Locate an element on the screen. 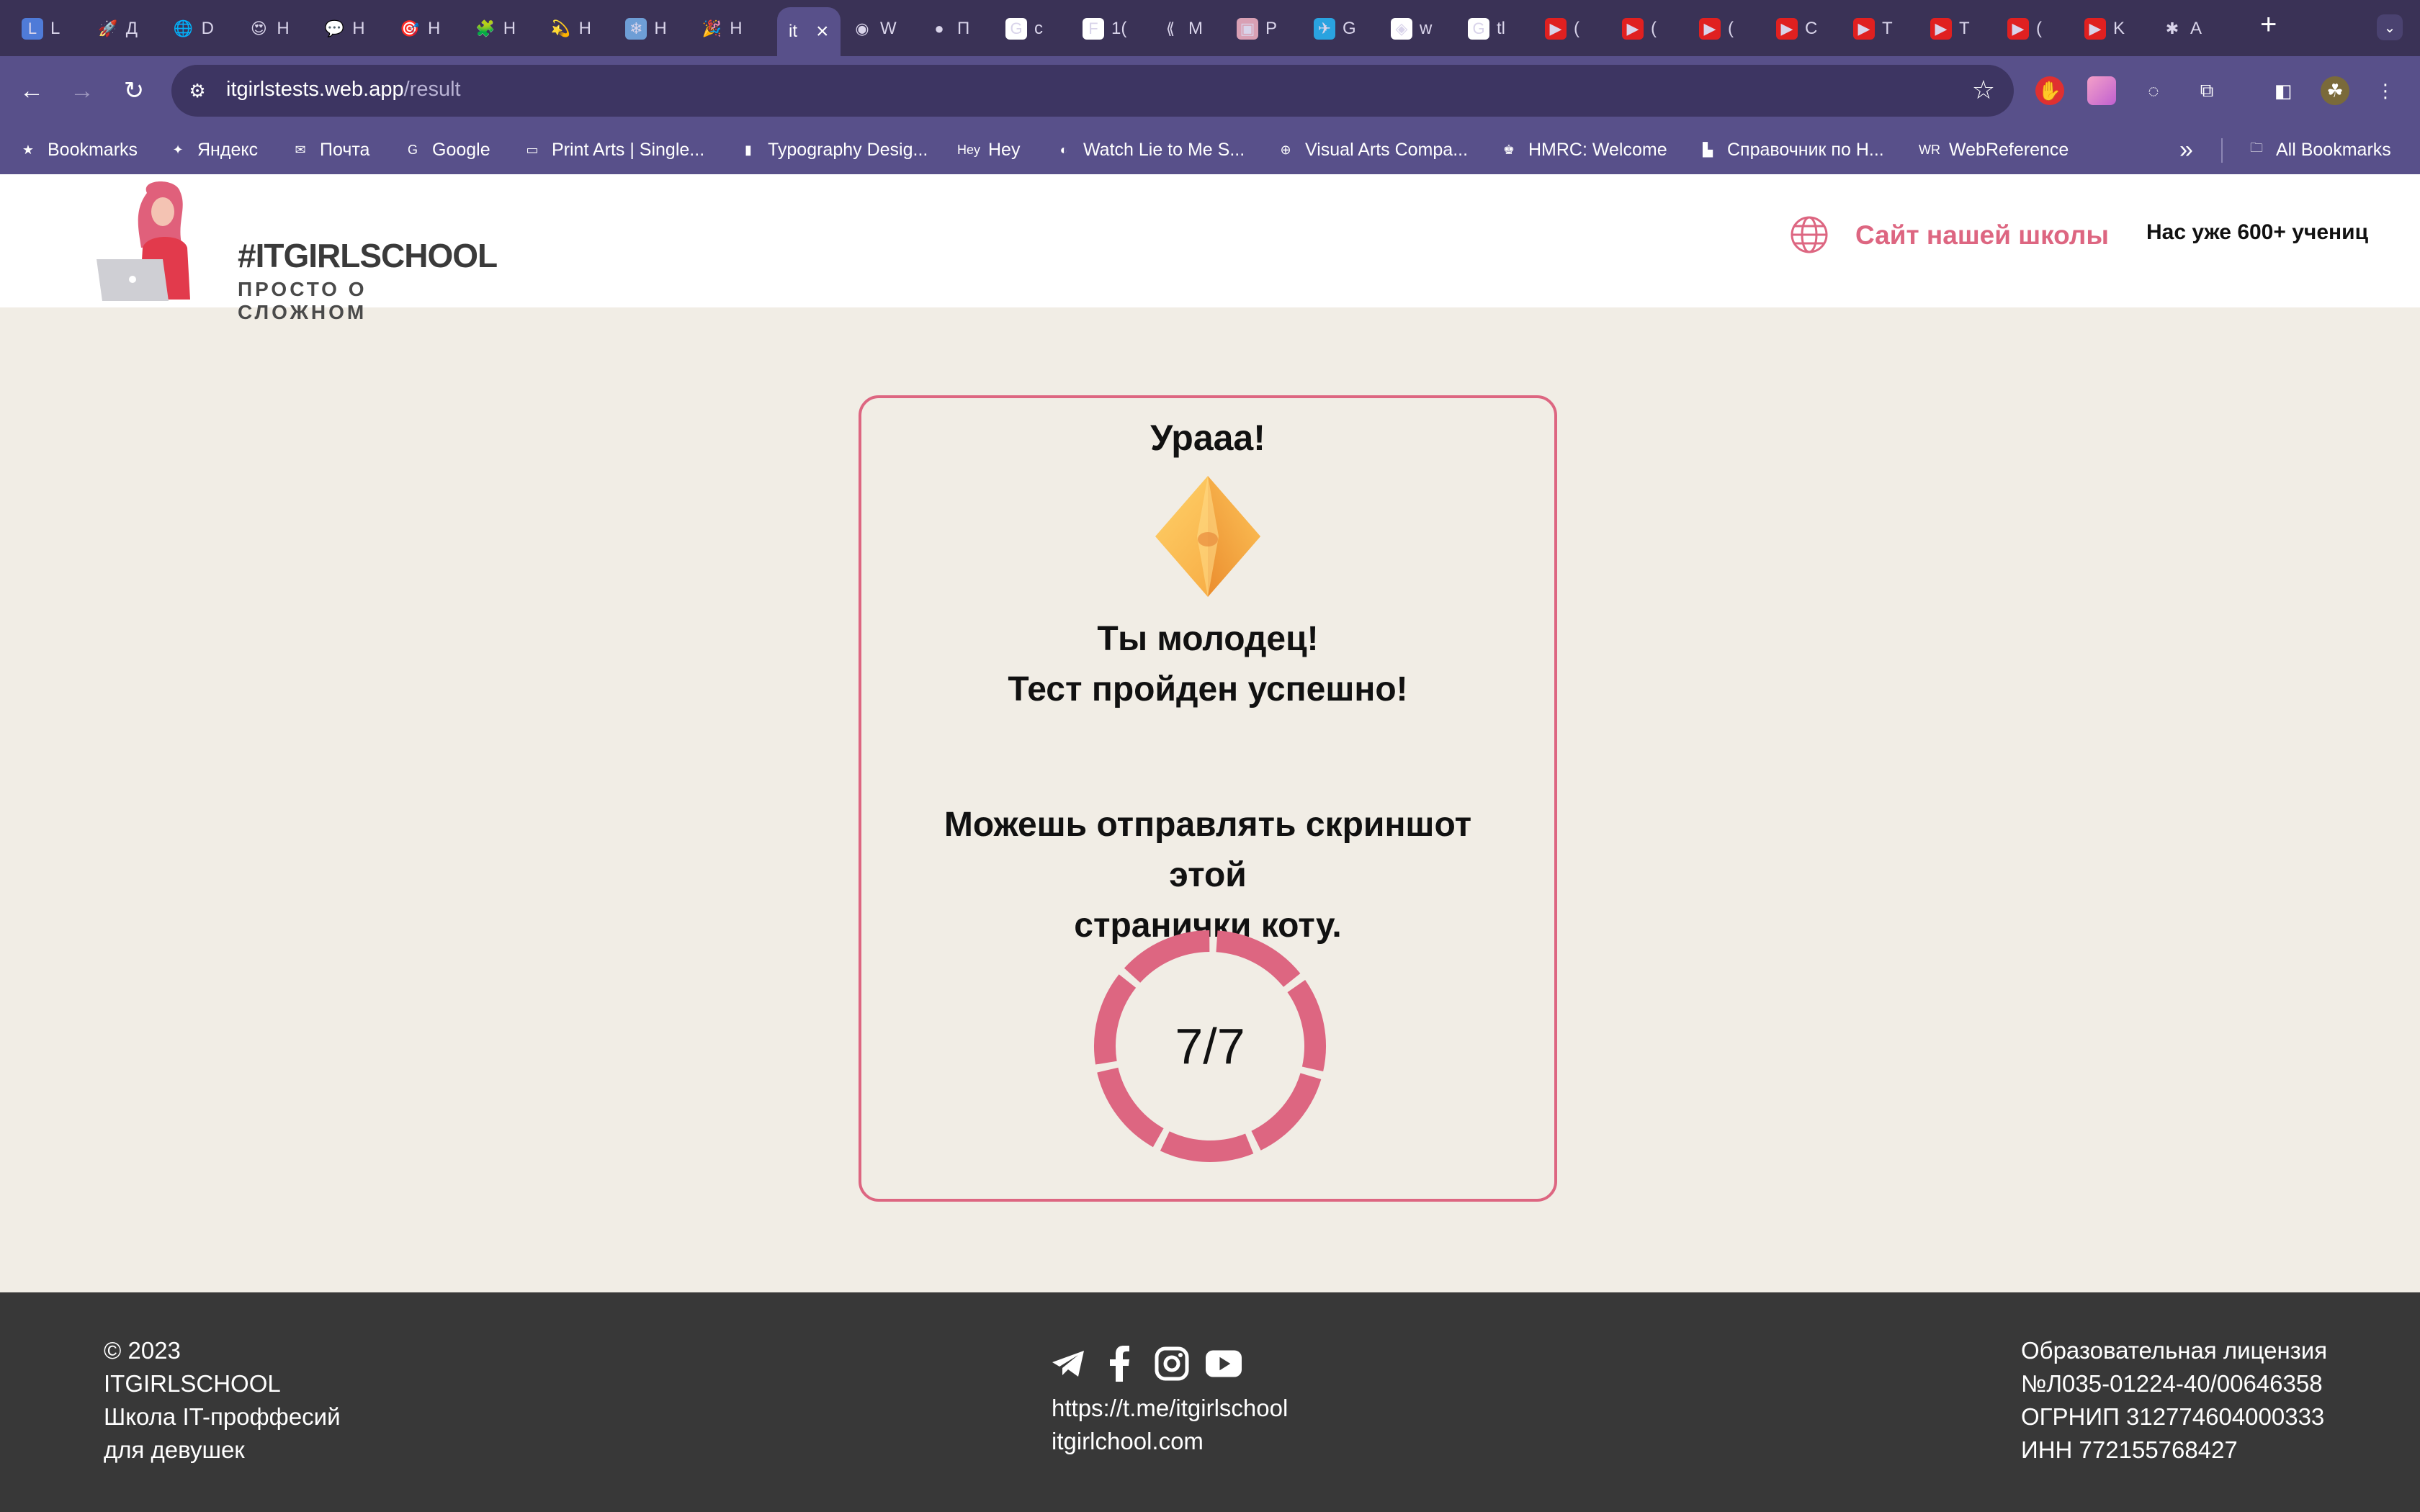  youtube-icon is located at coordinates (1224, 1364).